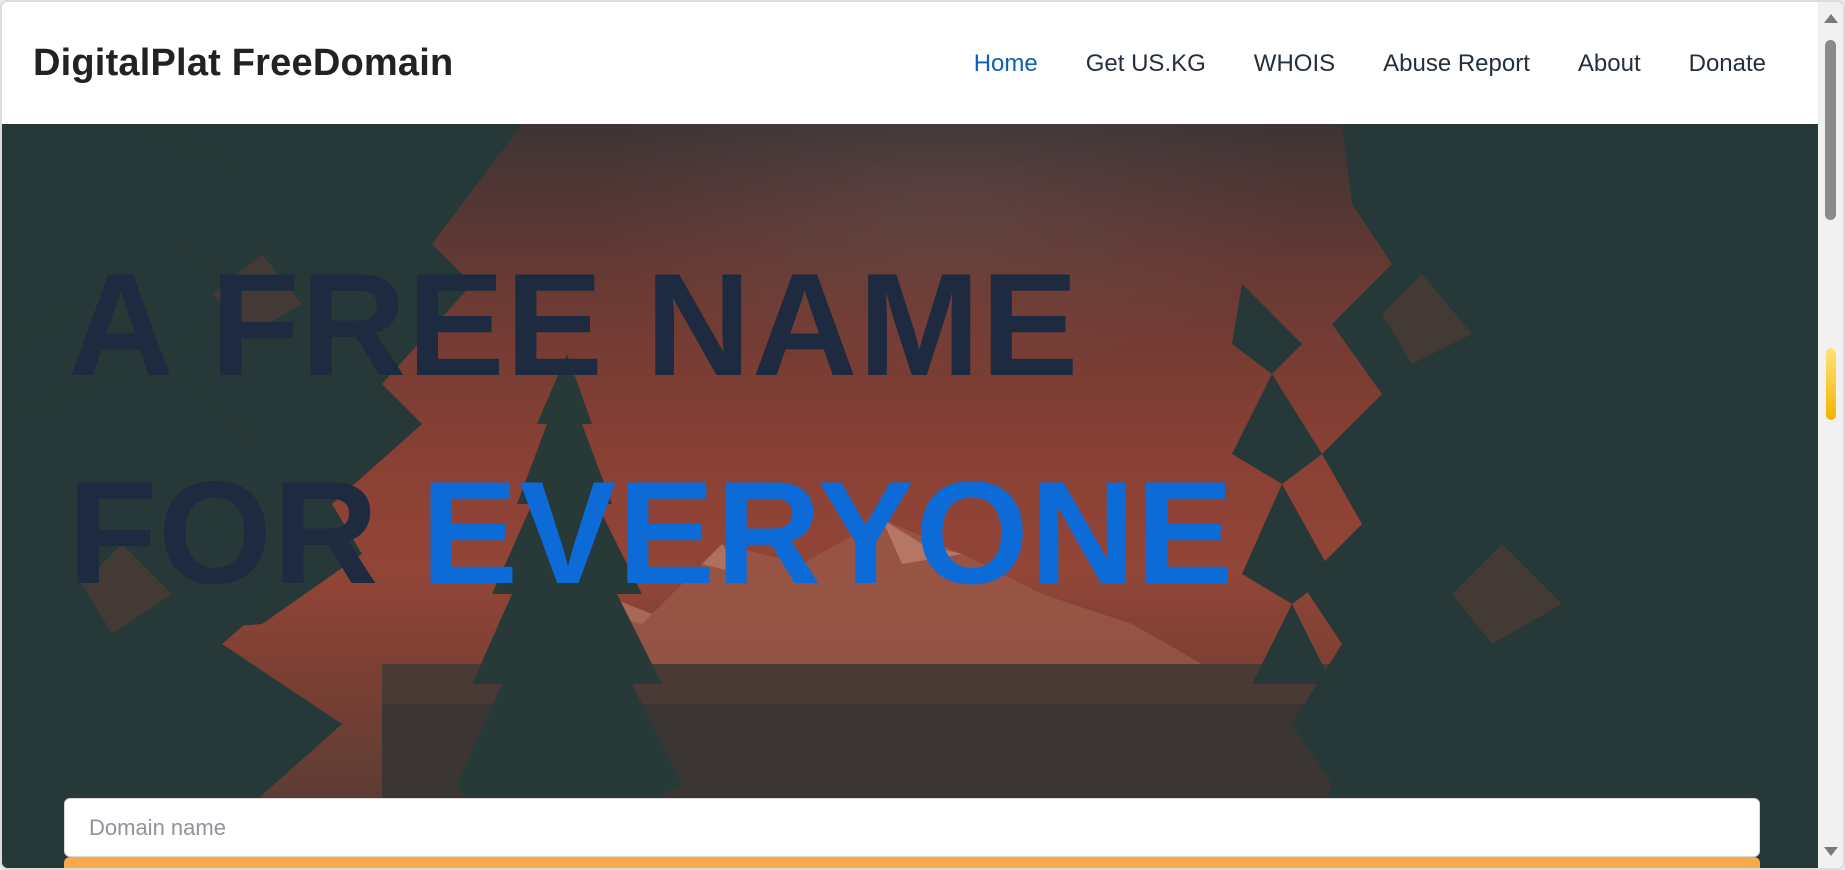 Image resolution: width=1845 pixels, height=870 pixels. What do you see at coordinates (1831, 851) in the screenshot?
I see `scroll-down-arrow-icon` at bounding box center [1831, 851].